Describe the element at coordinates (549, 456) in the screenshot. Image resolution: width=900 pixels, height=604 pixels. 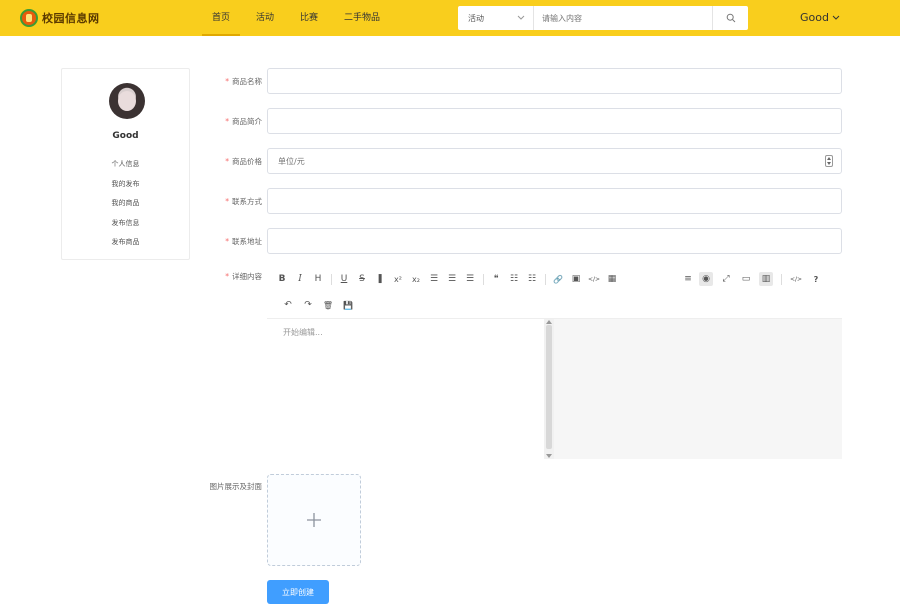
I see `scroll-down-icon` at that location.